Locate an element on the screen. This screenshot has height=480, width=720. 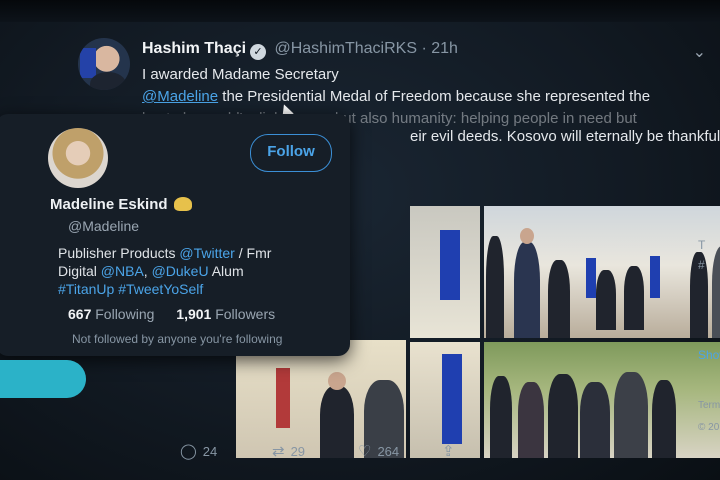
bio-link-nba: @NBA is located at coordinates (122, 271).